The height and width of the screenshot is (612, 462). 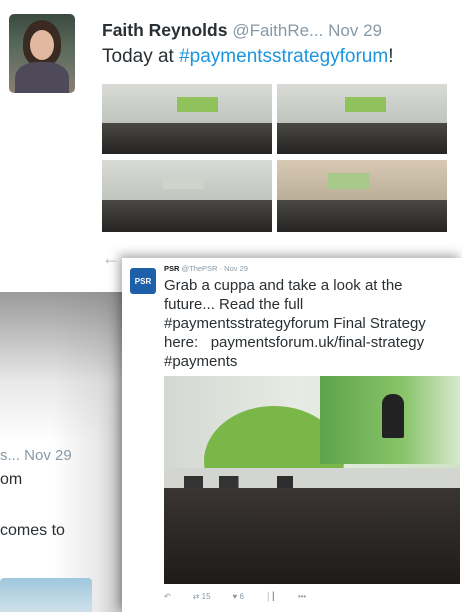 I want to click on photo-speaker, so click(x=393, y=416).